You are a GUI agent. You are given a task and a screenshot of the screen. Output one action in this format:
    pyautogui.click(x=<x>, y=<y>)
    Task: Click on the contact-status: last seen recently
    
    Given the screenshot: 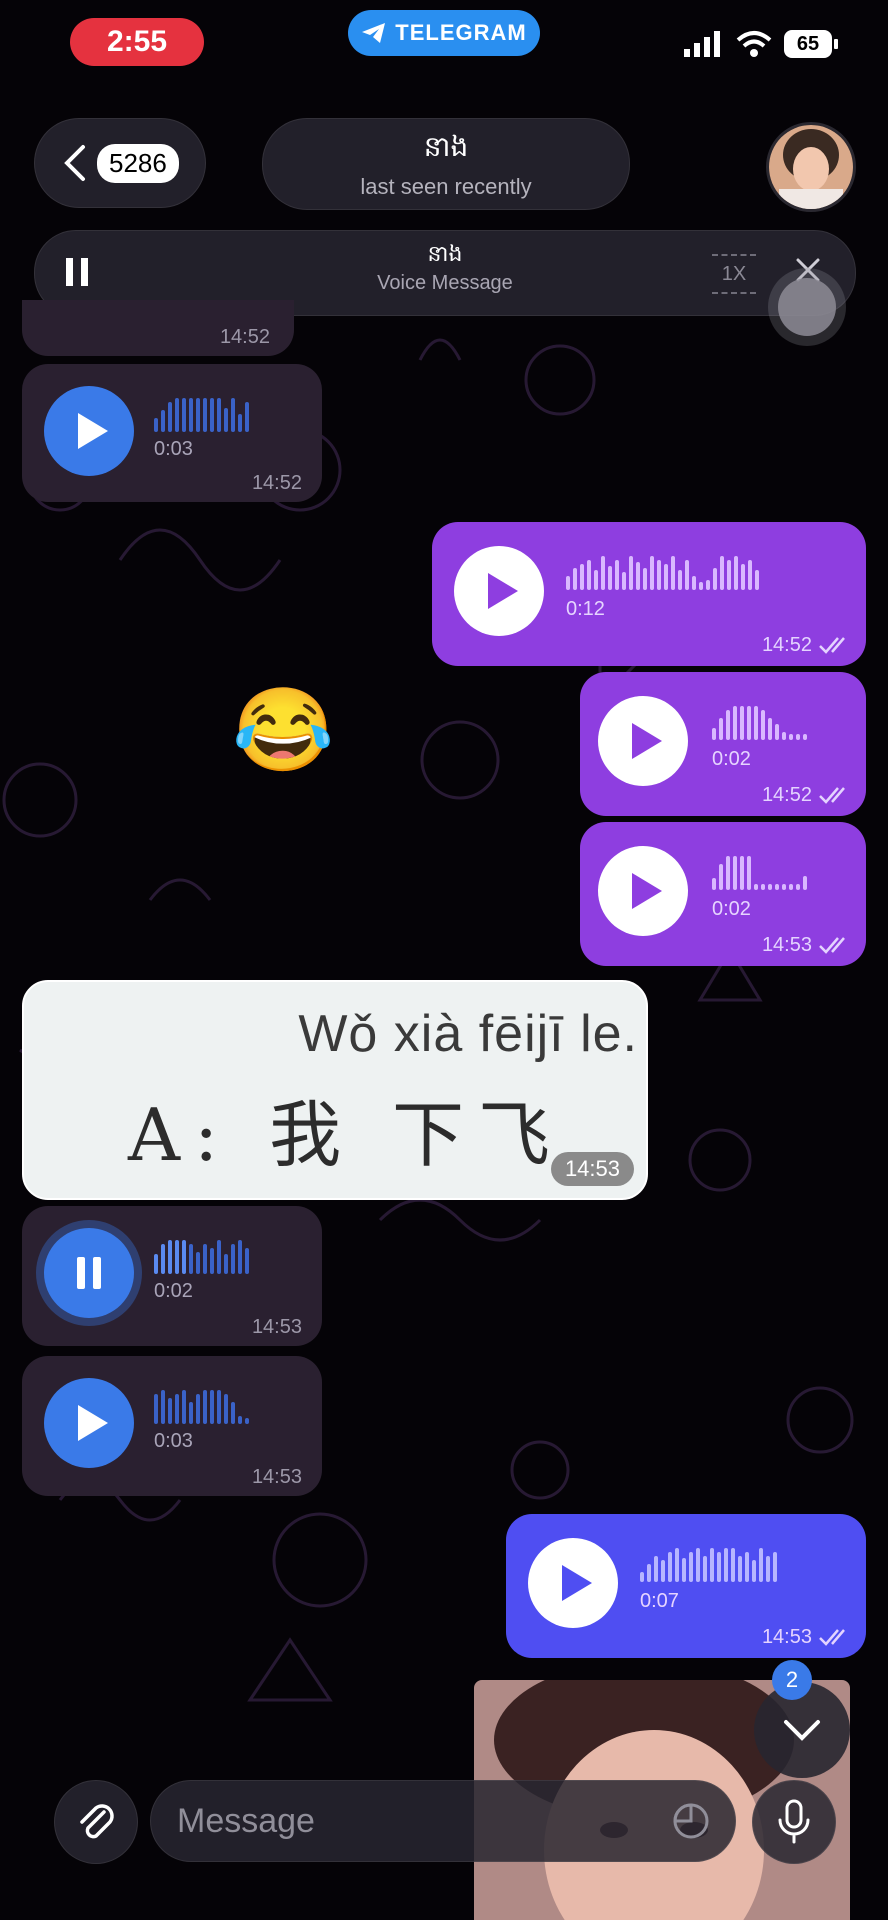 What is the action you would take?
    pyautogui.click(x=446, y=186)
    